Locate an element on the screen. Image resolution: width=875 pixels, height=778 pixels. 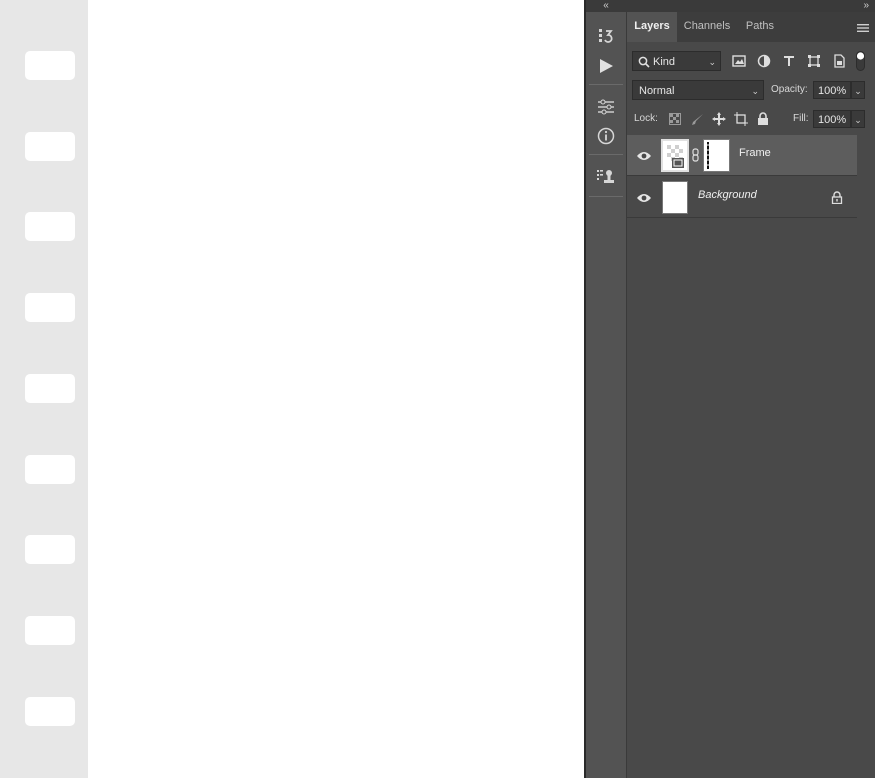
smart-object-filter-icon is located at coordinates (839, 61).